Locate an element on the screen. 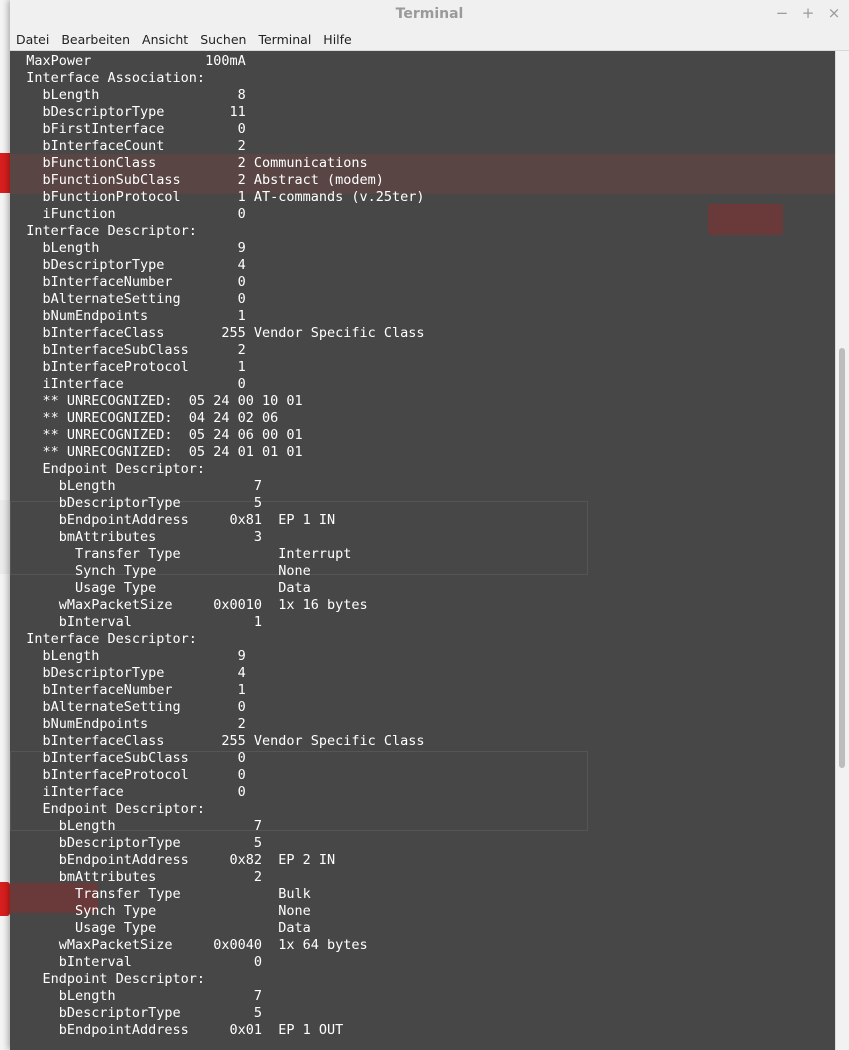  terminal-line: bDescriptorType 11 is located at coordinates (128, 112).